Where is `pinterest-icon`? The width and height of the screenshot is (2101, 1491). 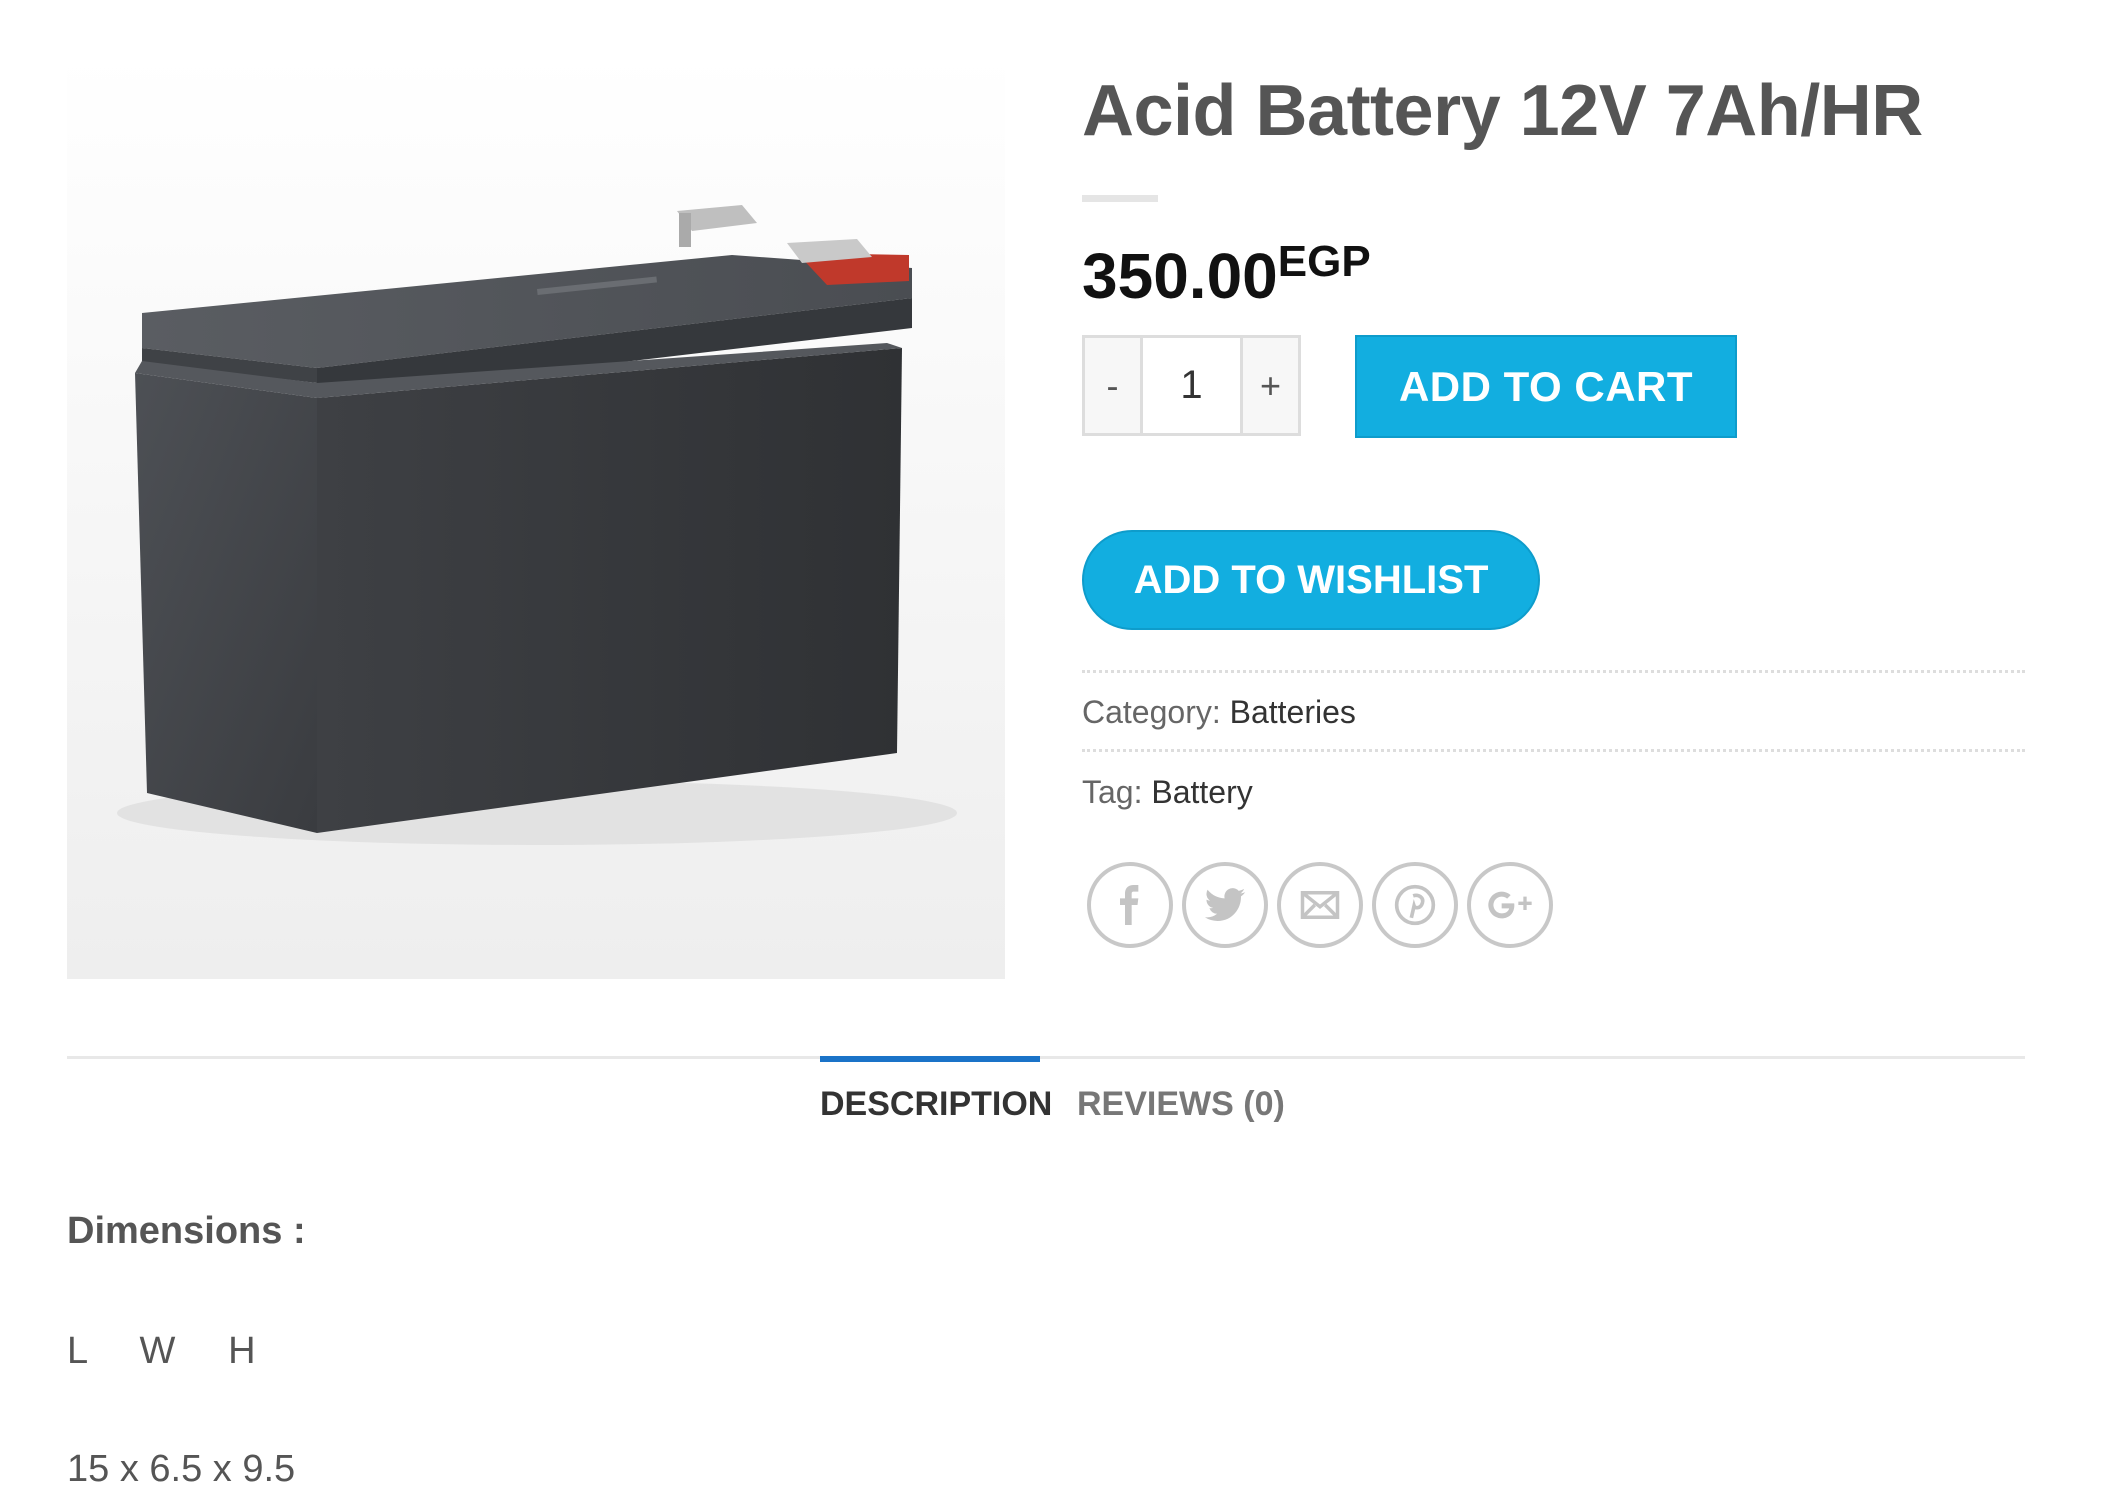
pinterest-icon is located at coordinates (1415, 905).